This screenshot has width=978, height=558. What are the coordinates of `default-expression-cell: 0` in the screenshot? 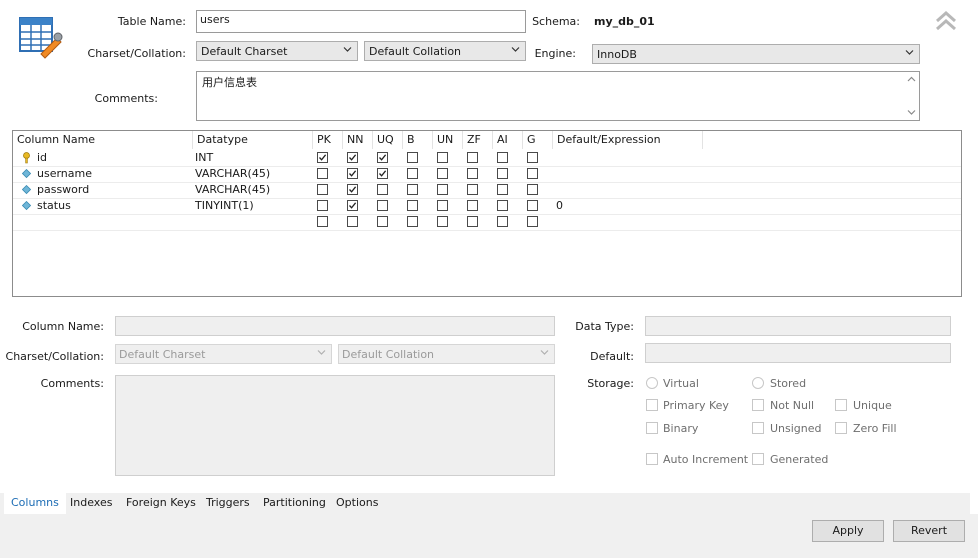 It's located at (559, 206).